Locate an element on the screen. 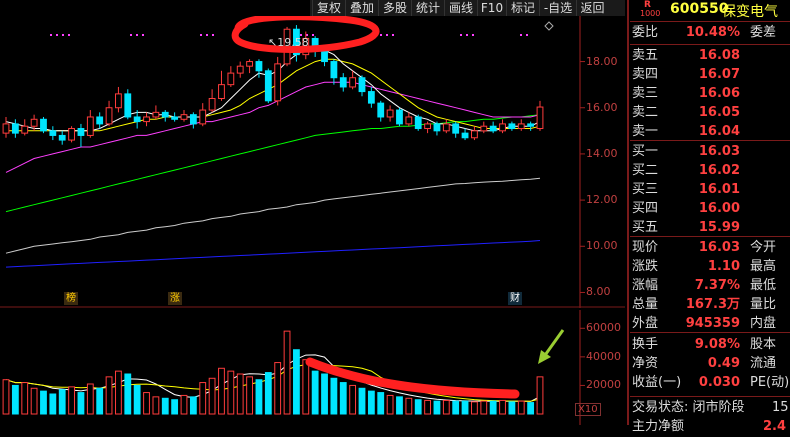  ask-row: 卖一 16.04 is located at coordinates (710, 131).